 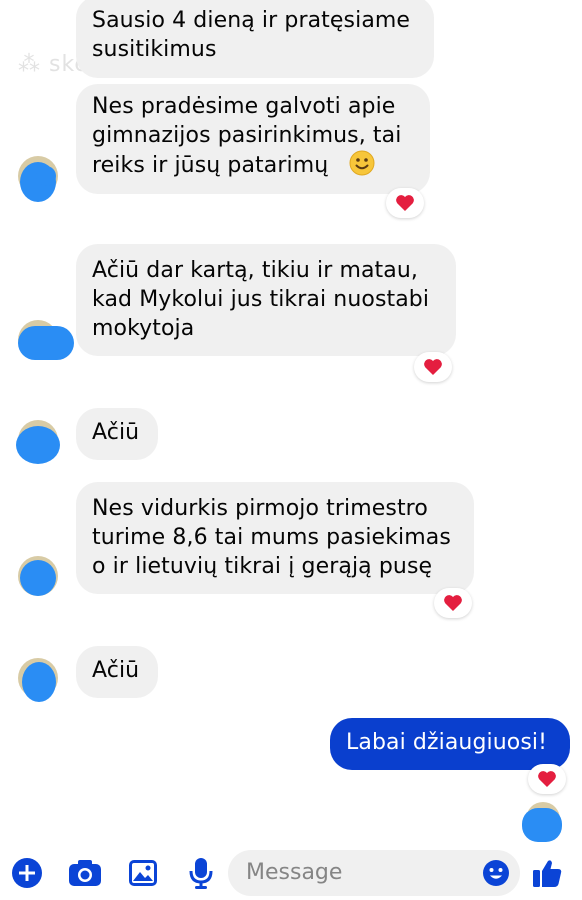 I want to click on read-receipt-avatar, so click(x=542, y=822).